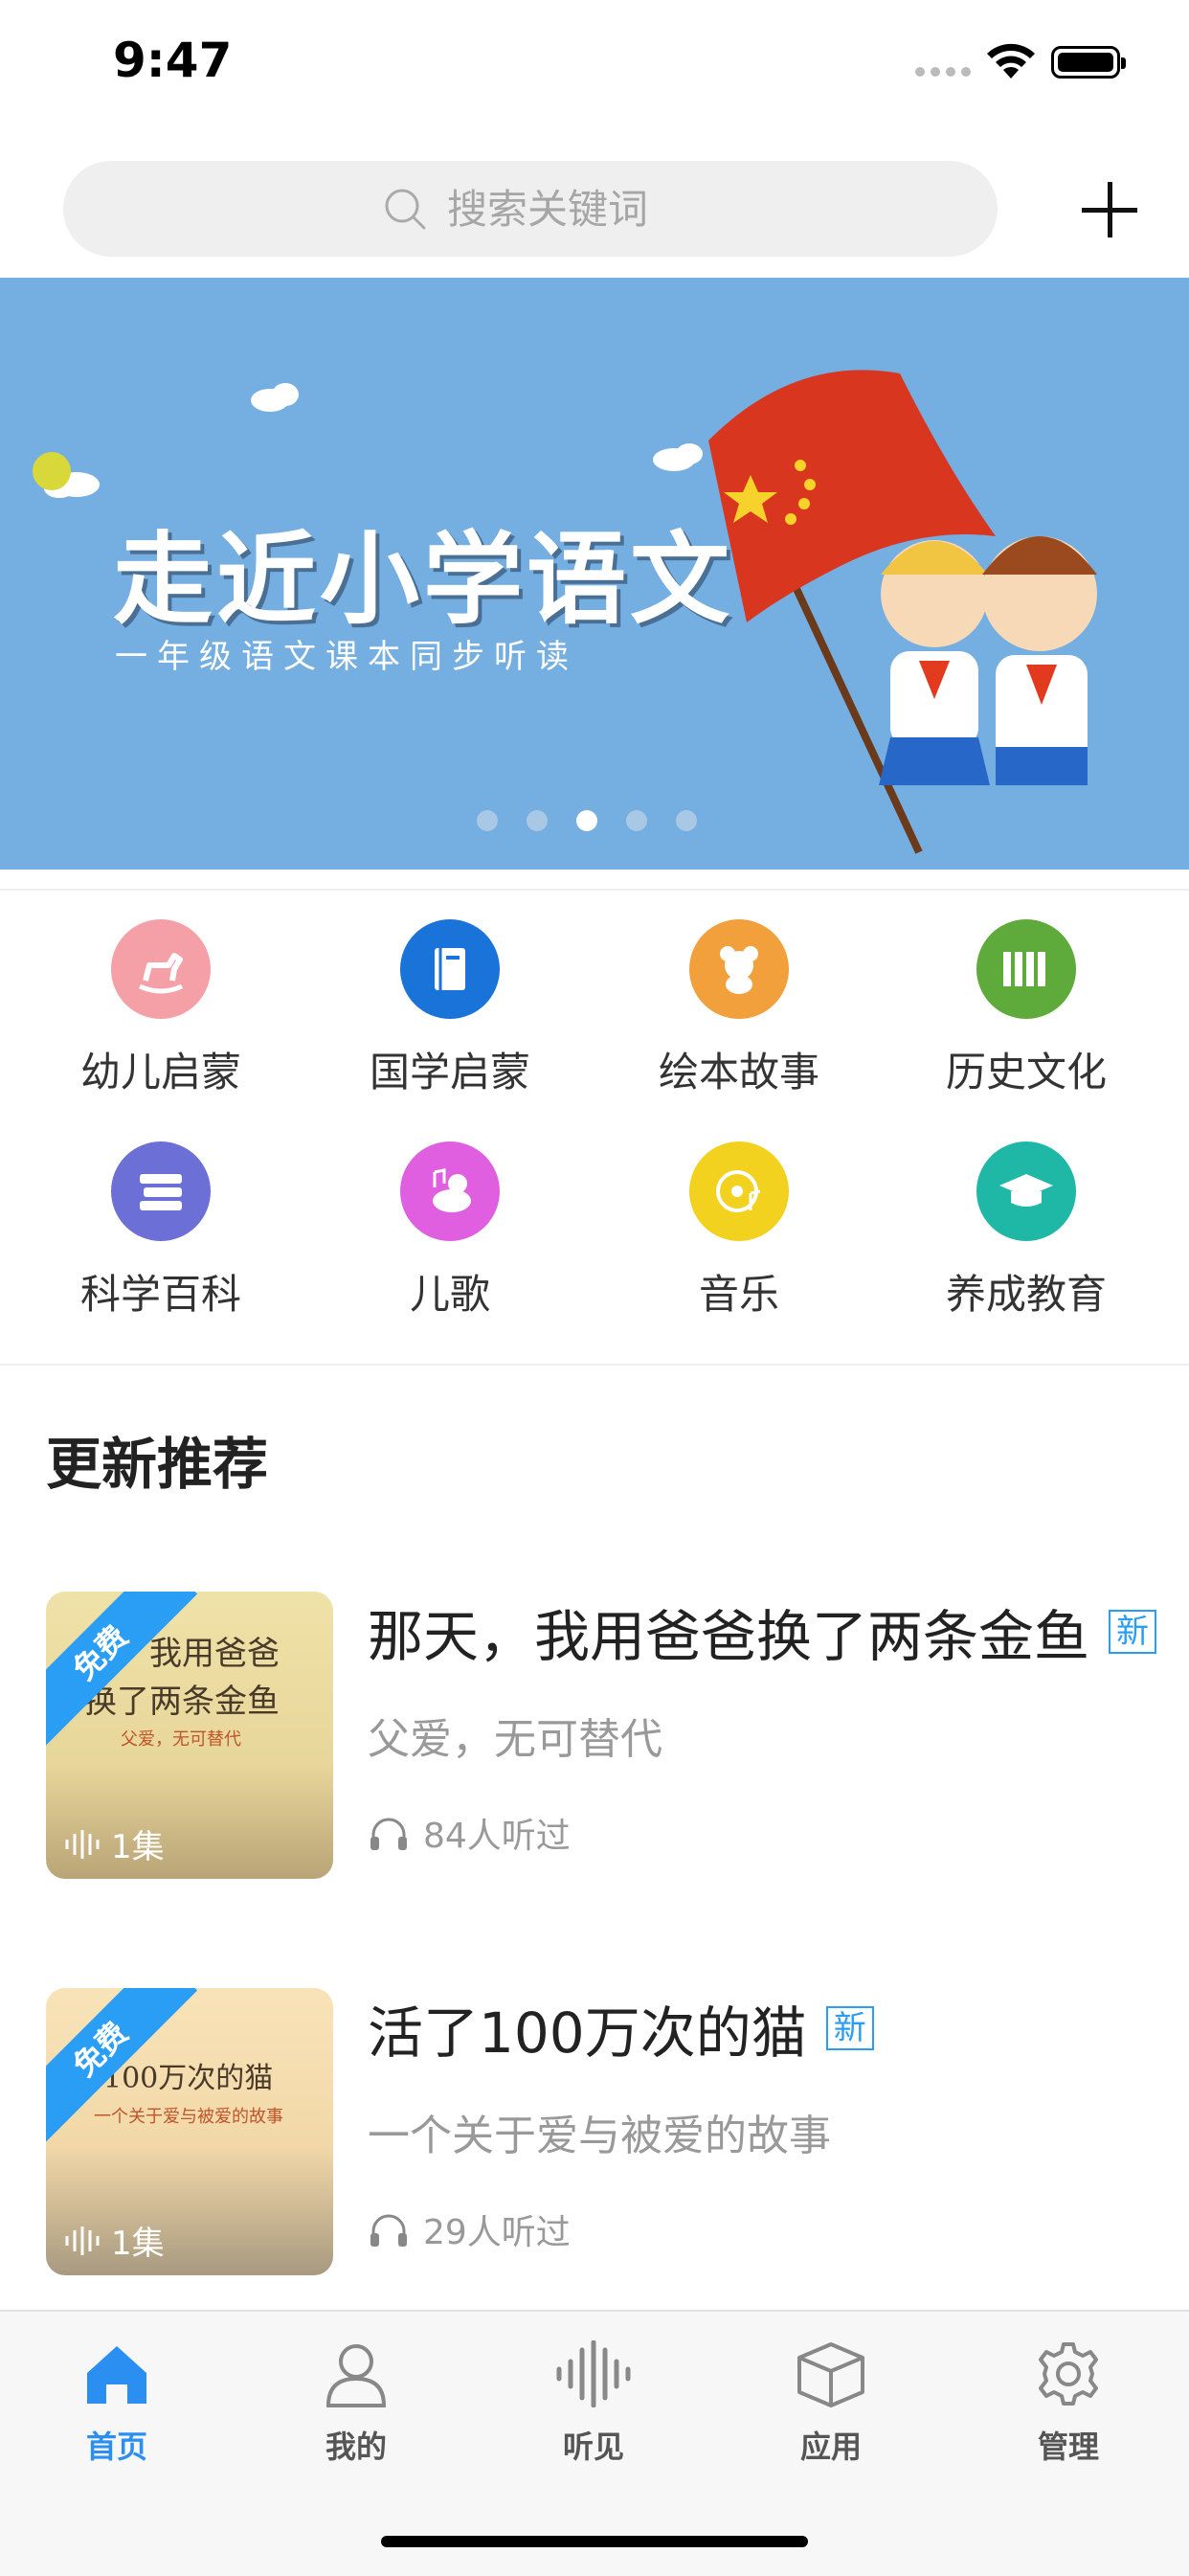  Describe the element at coordinates (1026, 1072) in the screenshot. I see `category-label: 历史文化` at that location.